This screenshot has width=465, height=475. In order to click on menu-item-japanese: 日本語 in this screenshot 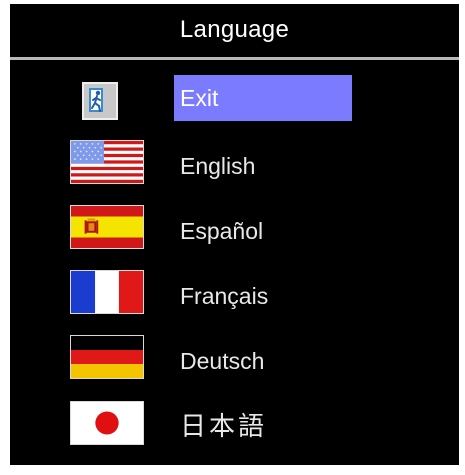, I will do `click(220, 427)`.